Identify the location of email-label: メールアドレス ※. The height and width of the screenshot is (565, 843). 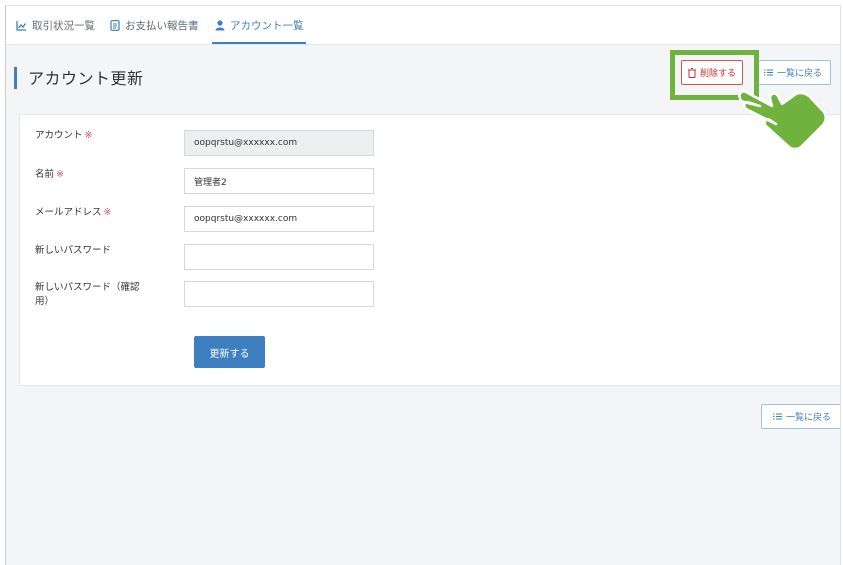
(73, 213).